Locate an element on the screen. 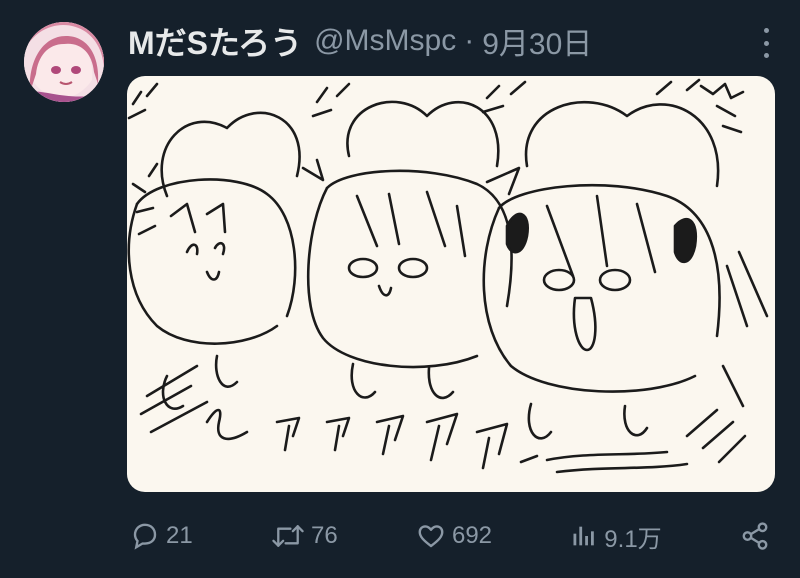 The image size is (800, 578). share-button is located at coordinates (755, 536).